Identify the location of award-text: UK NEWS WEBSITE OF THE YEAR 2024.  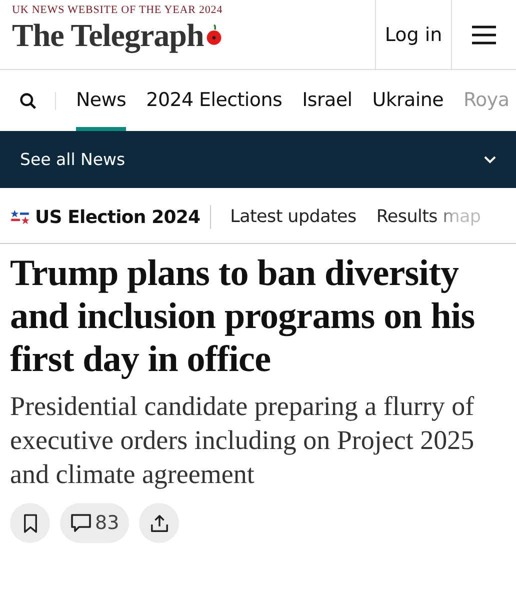
(118, 10).